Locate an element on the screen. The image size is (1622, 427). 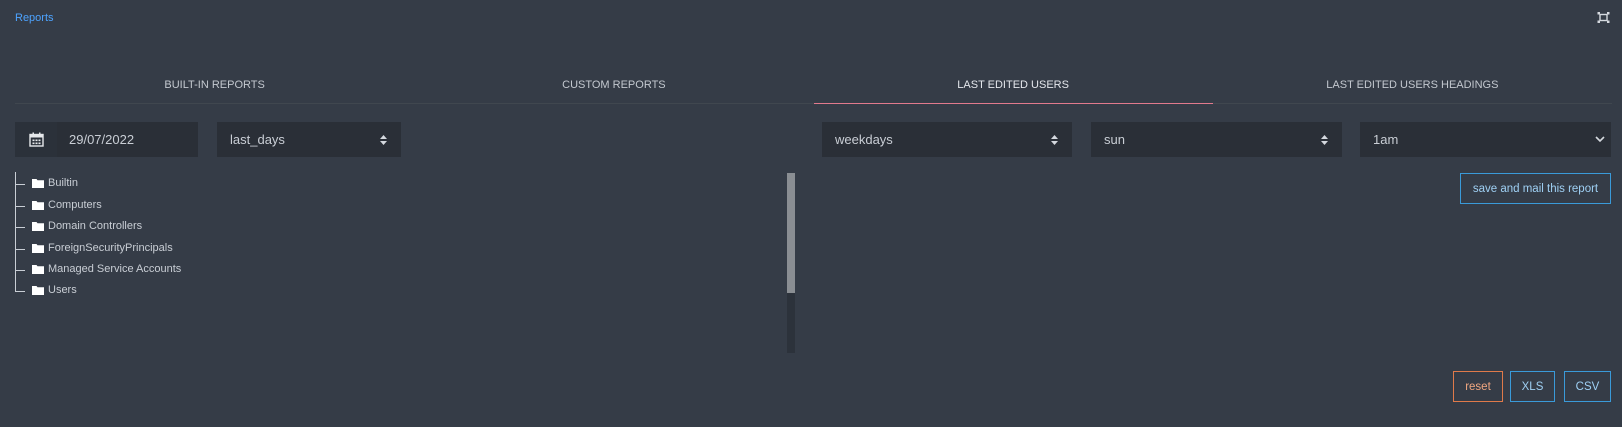
scrollbar-thumb is located at coordinates (791, 233).